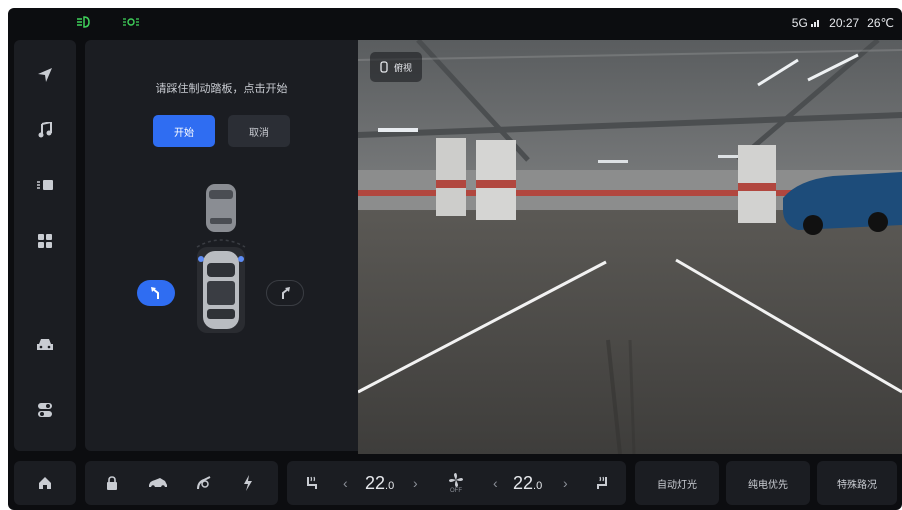 Image resolution: width=902 pixels, height=510 pixels. I want to click on fan-icon, so click(456, 480).